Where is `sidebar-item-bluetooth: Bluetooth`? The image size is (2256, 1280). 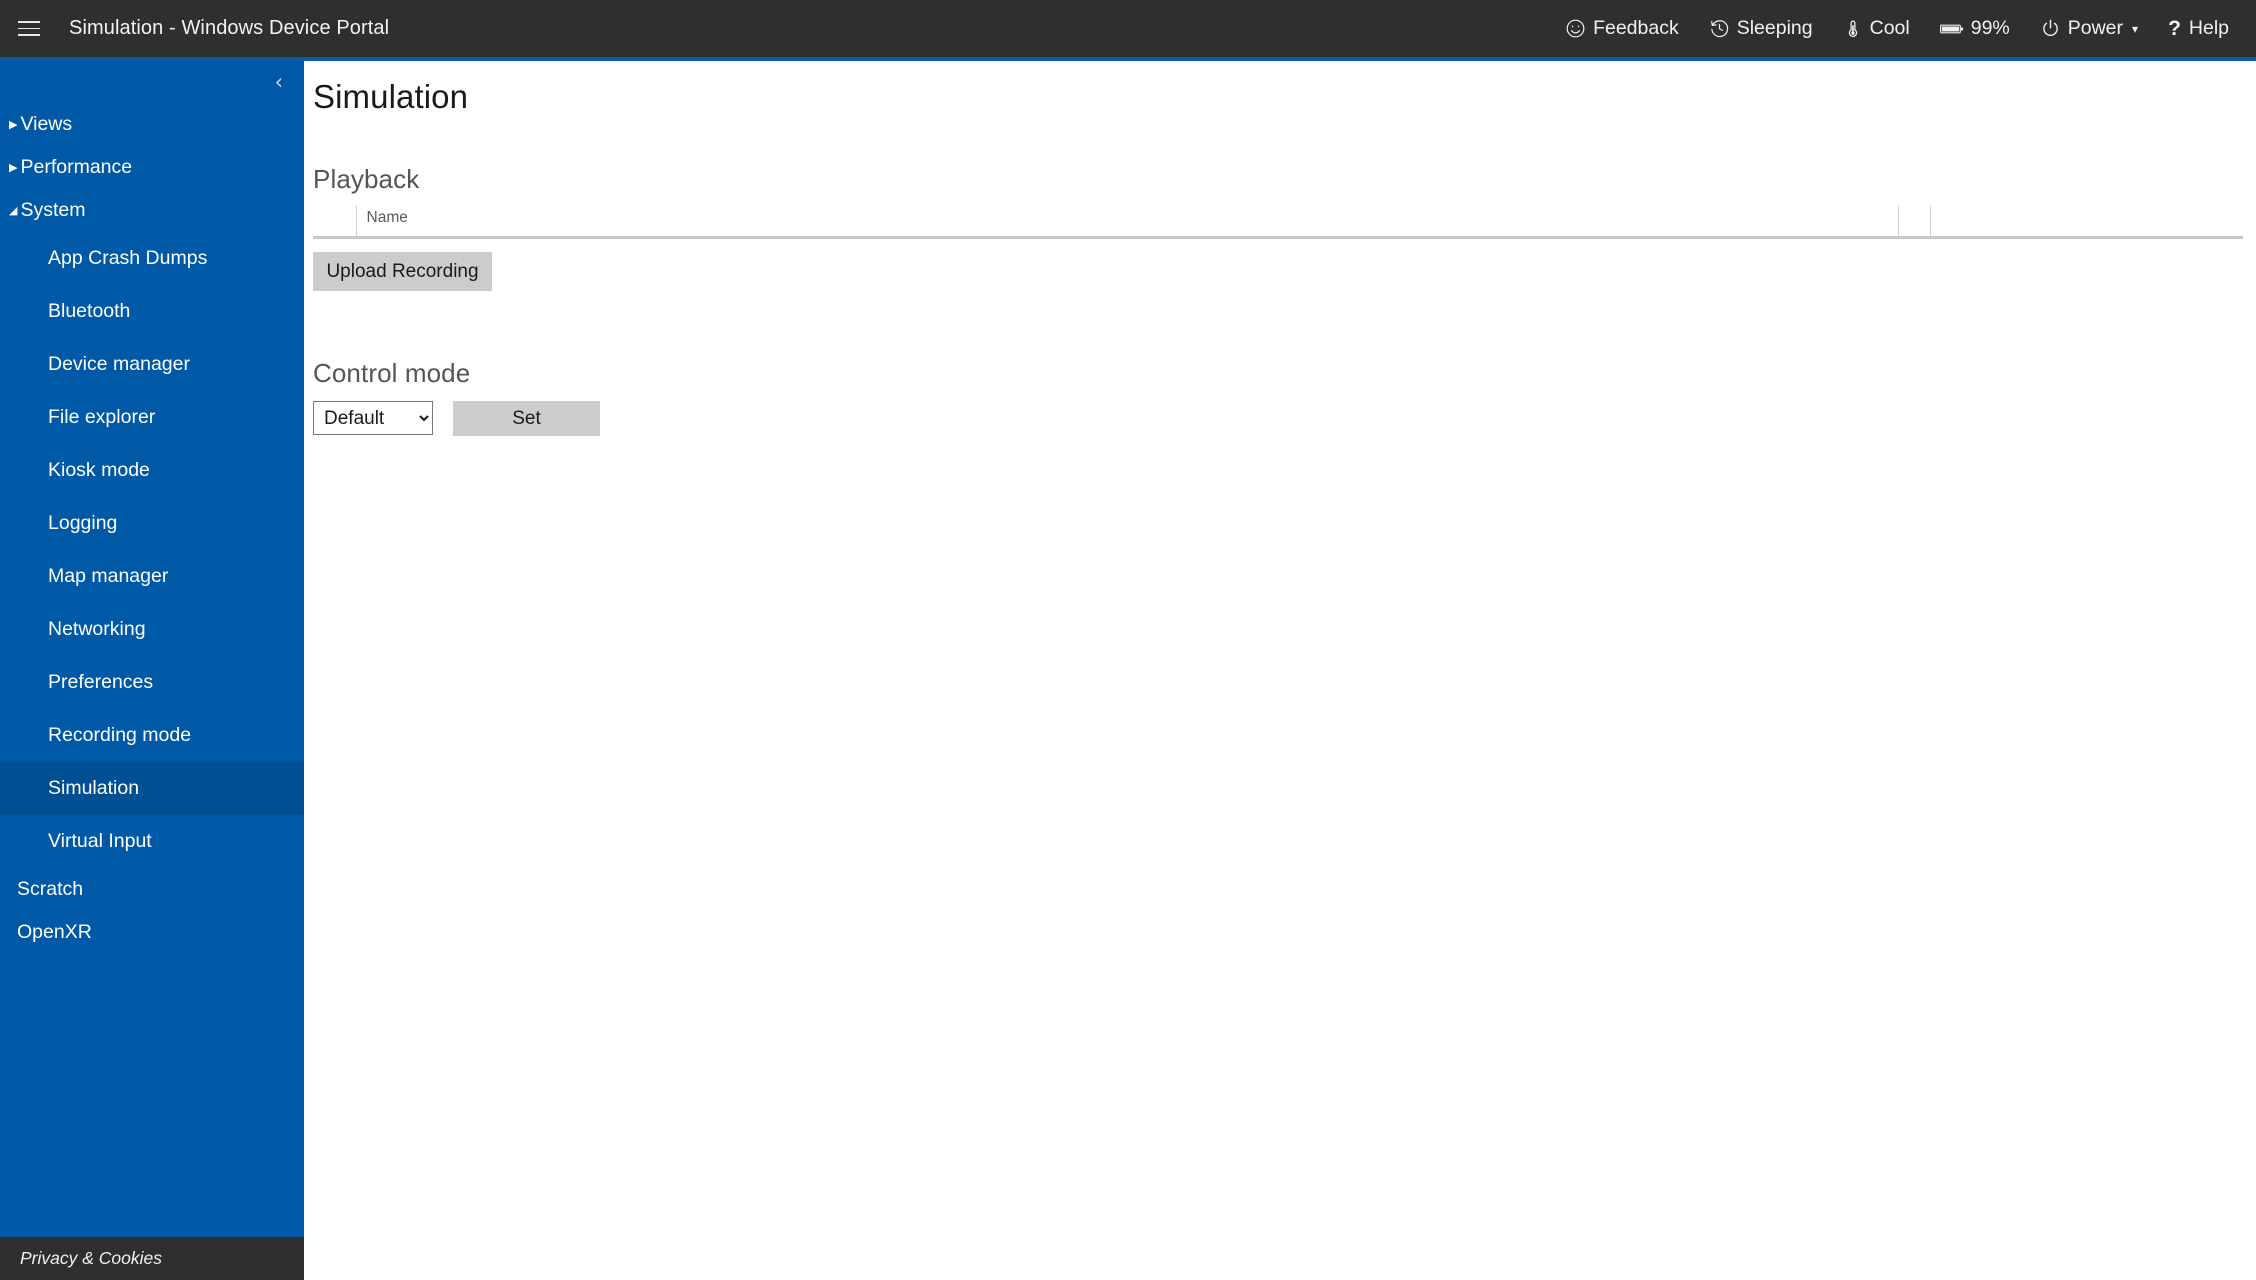
sidebar-item-bluetooth: Bluetooth is located at coordinates (152, 311).